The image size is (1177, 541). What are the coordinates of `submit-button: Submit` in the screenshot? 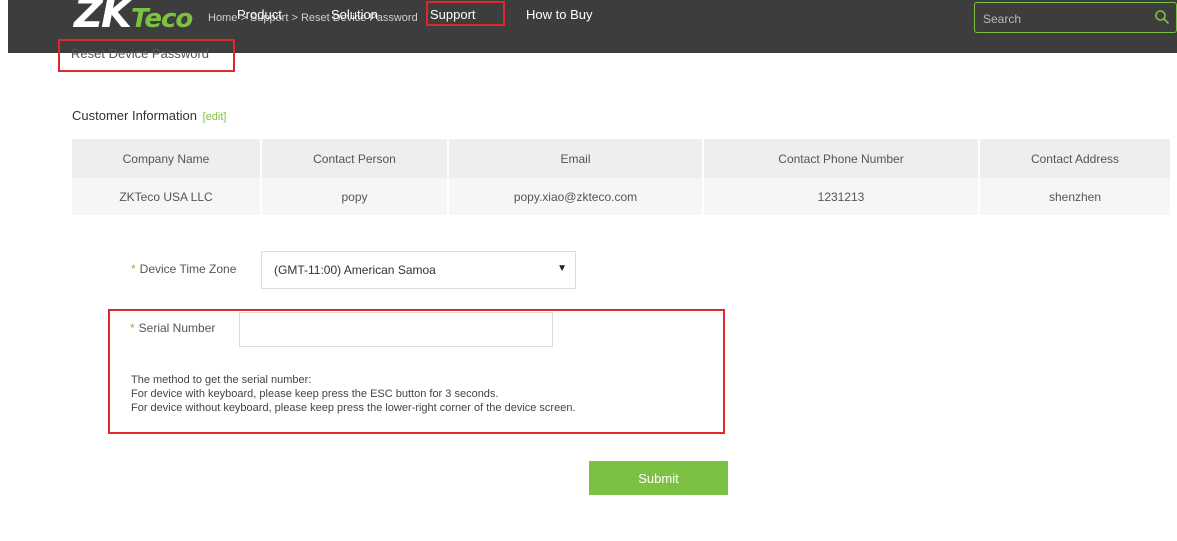 It's located at (658, 478).